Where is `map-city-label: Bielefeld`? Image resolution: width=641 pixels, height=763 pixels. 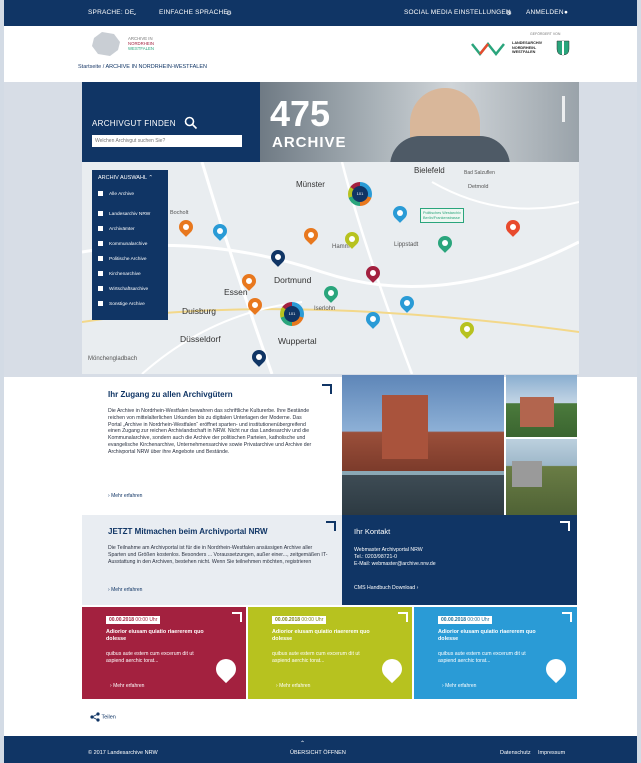 map-city-label: Bielefeld is located at coordinates (429, 170).